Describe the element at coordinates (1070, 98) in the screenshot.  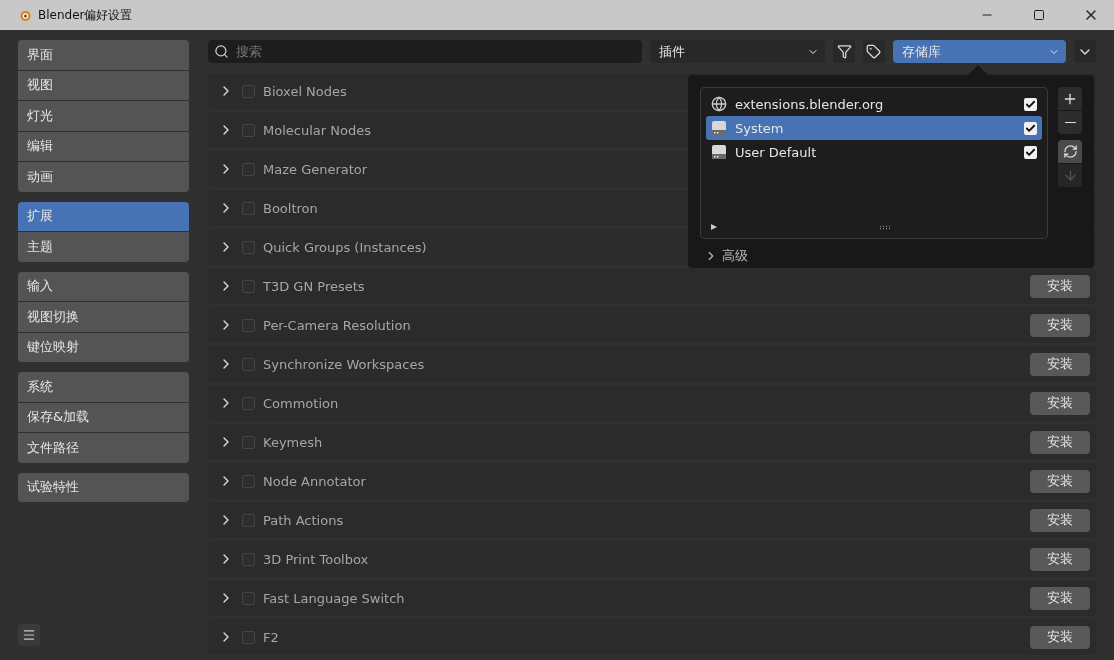
I see `add-button` at that location.